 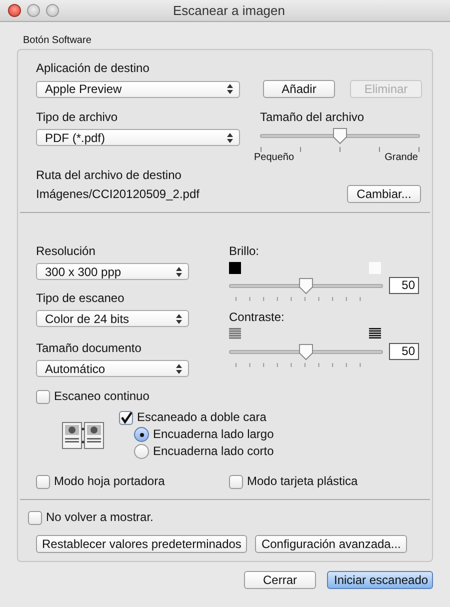 I want to click on group-label: Botón Software, so click(x=57, y=41).